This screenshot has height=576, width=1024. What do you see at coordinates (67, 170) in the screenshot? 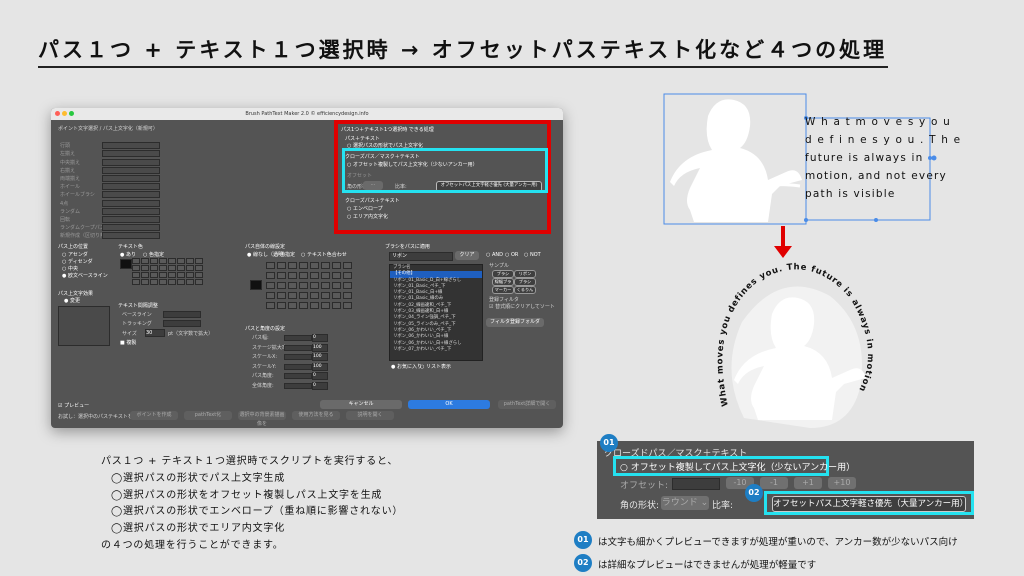
I see `left-col-option: 右揃え` at bounding box center [67, 170].